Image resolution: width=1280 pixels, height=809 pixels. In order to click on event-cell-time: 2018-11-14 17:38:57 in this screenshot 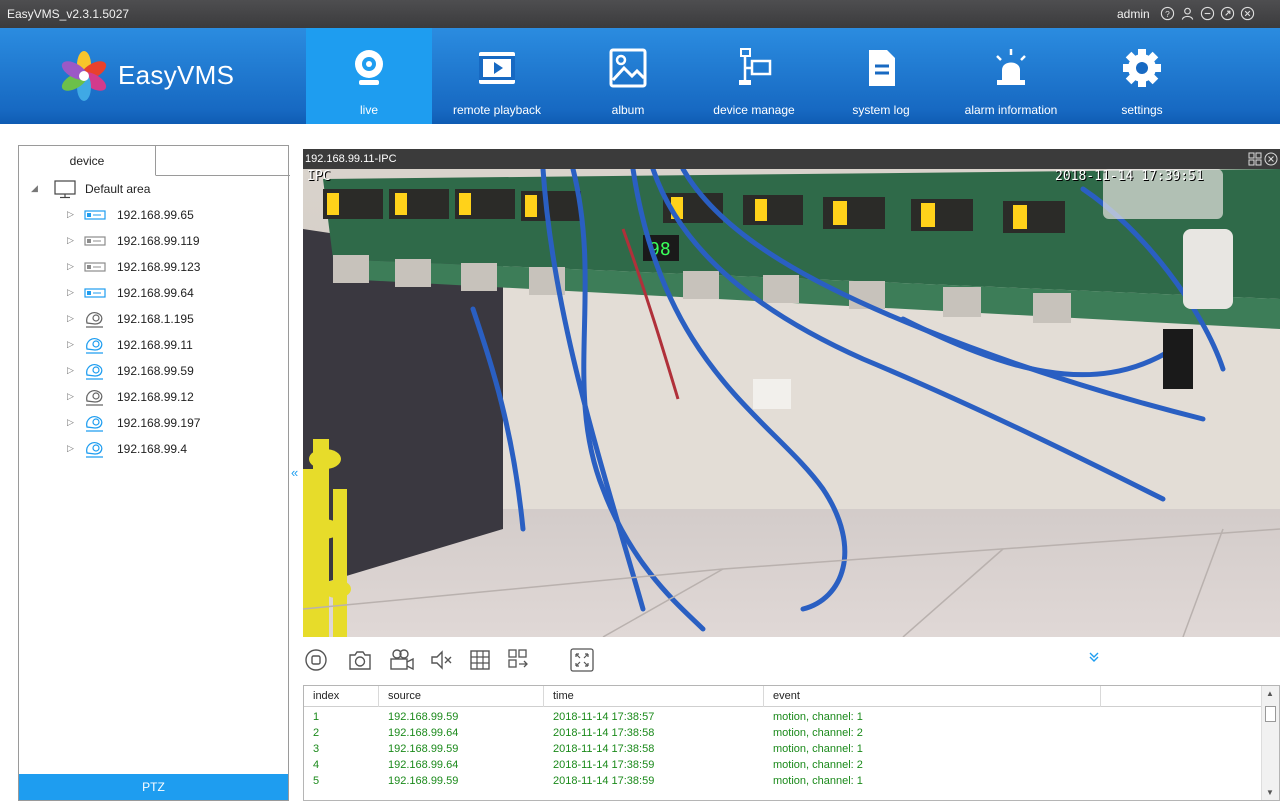, I will do `click(604, 717)`.